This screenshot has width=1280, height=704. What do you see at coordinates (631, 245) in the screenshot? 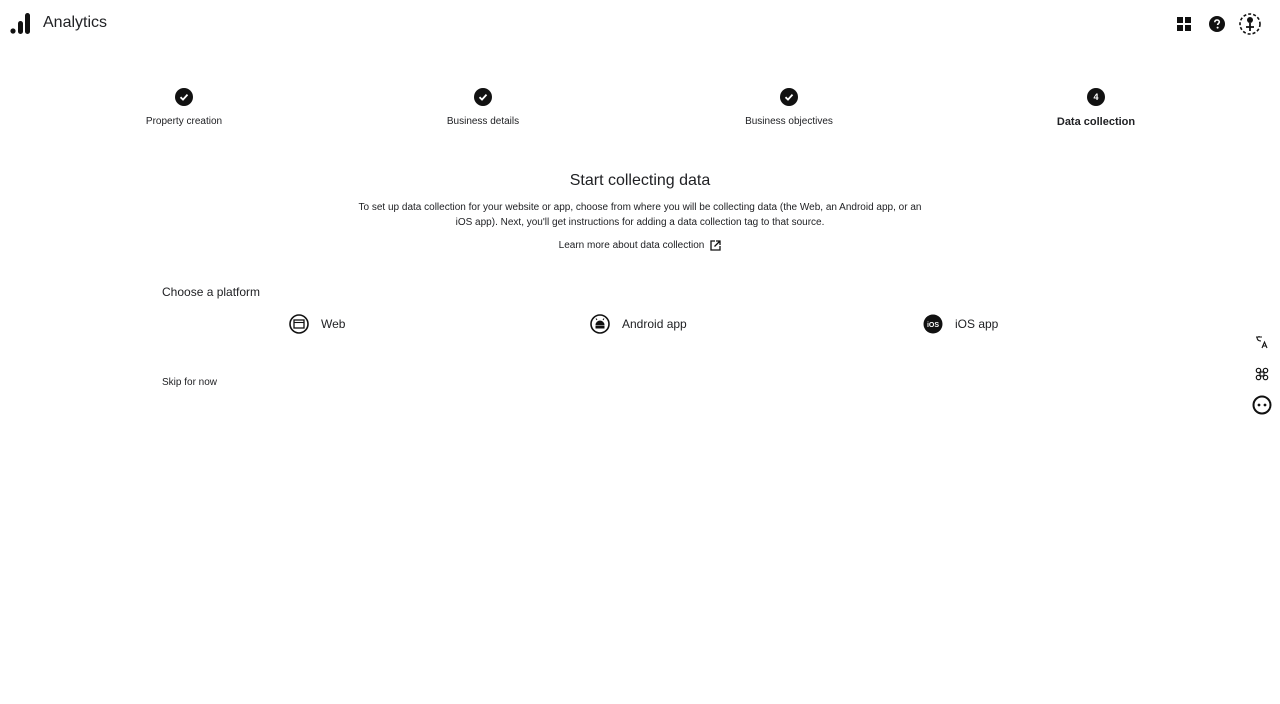
I see `learn-more-label: Learn more about data collection` at bounding box center [631, 245].